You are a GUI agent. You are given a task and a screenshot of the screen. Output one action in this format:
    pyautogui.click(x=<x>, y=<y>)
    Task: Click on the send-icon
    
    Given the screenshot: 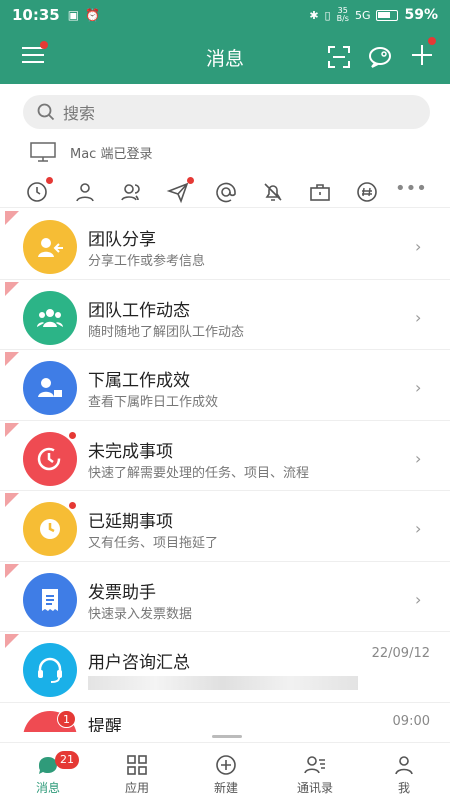 What is the action you would take?
    pyautogui.click(x=177, y=193)
    